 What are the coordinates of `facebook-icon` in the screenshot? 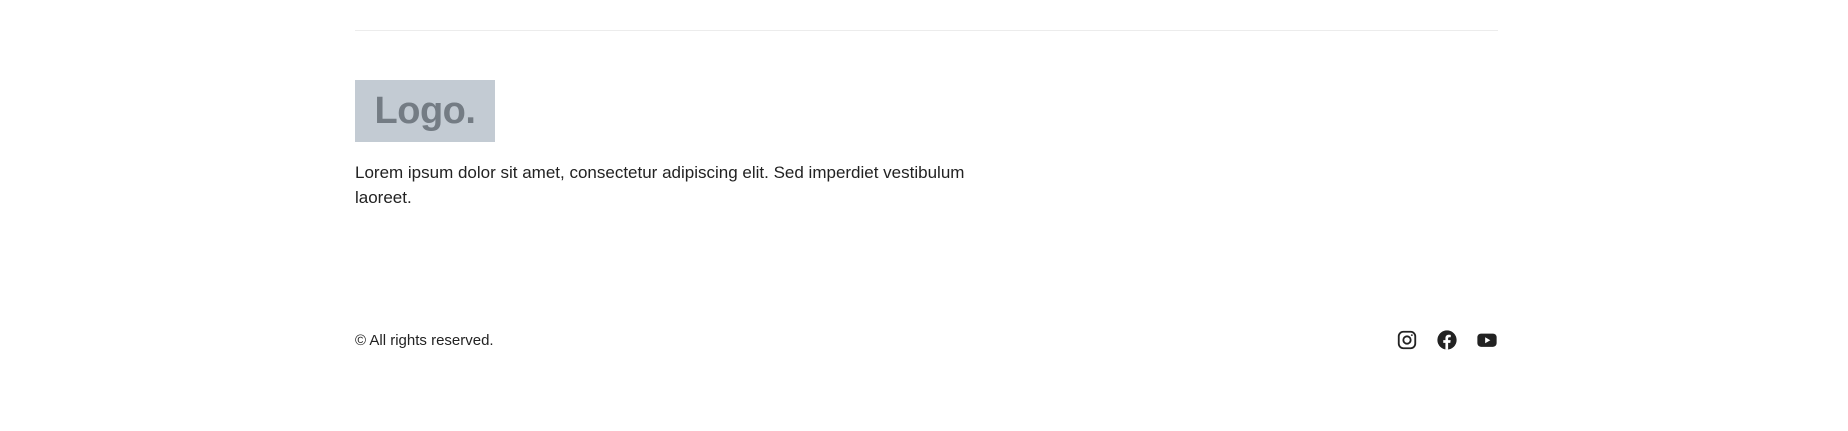 It's located at (1447, 340).